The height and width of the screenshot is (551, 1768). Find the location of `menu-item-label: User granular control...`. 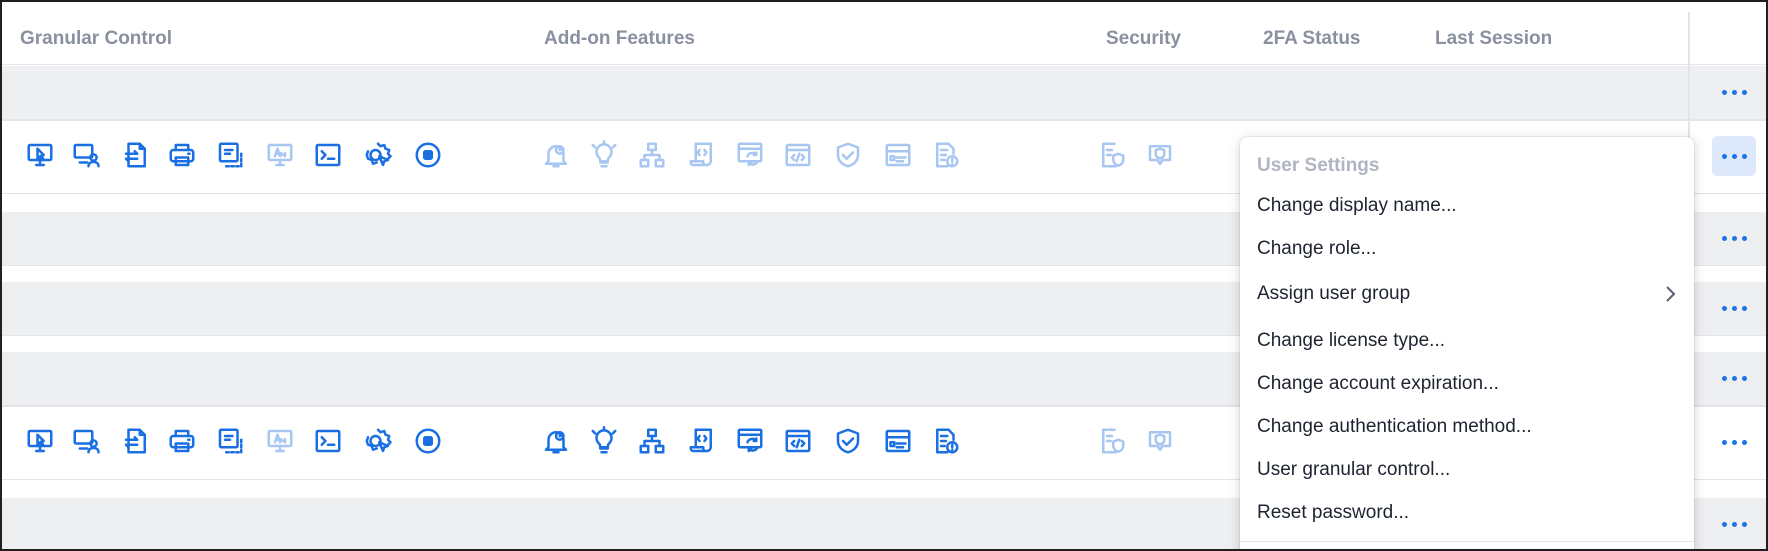

menu-item-label: User granular control... is located at coordinates (1354, 469).